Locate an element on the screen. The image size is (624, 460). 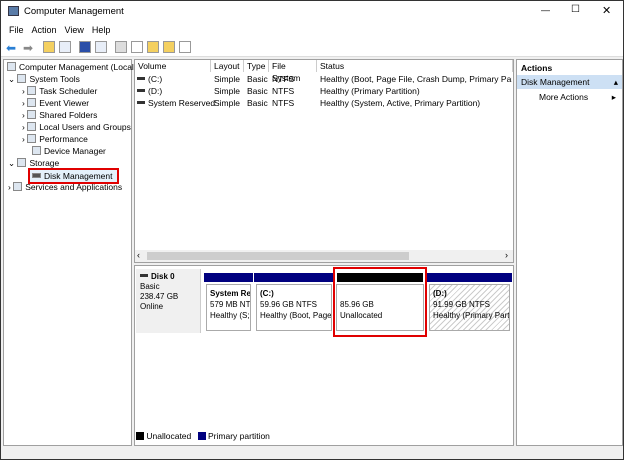
tree-root: Computer Management (Local is located at coordinates (70, 67).